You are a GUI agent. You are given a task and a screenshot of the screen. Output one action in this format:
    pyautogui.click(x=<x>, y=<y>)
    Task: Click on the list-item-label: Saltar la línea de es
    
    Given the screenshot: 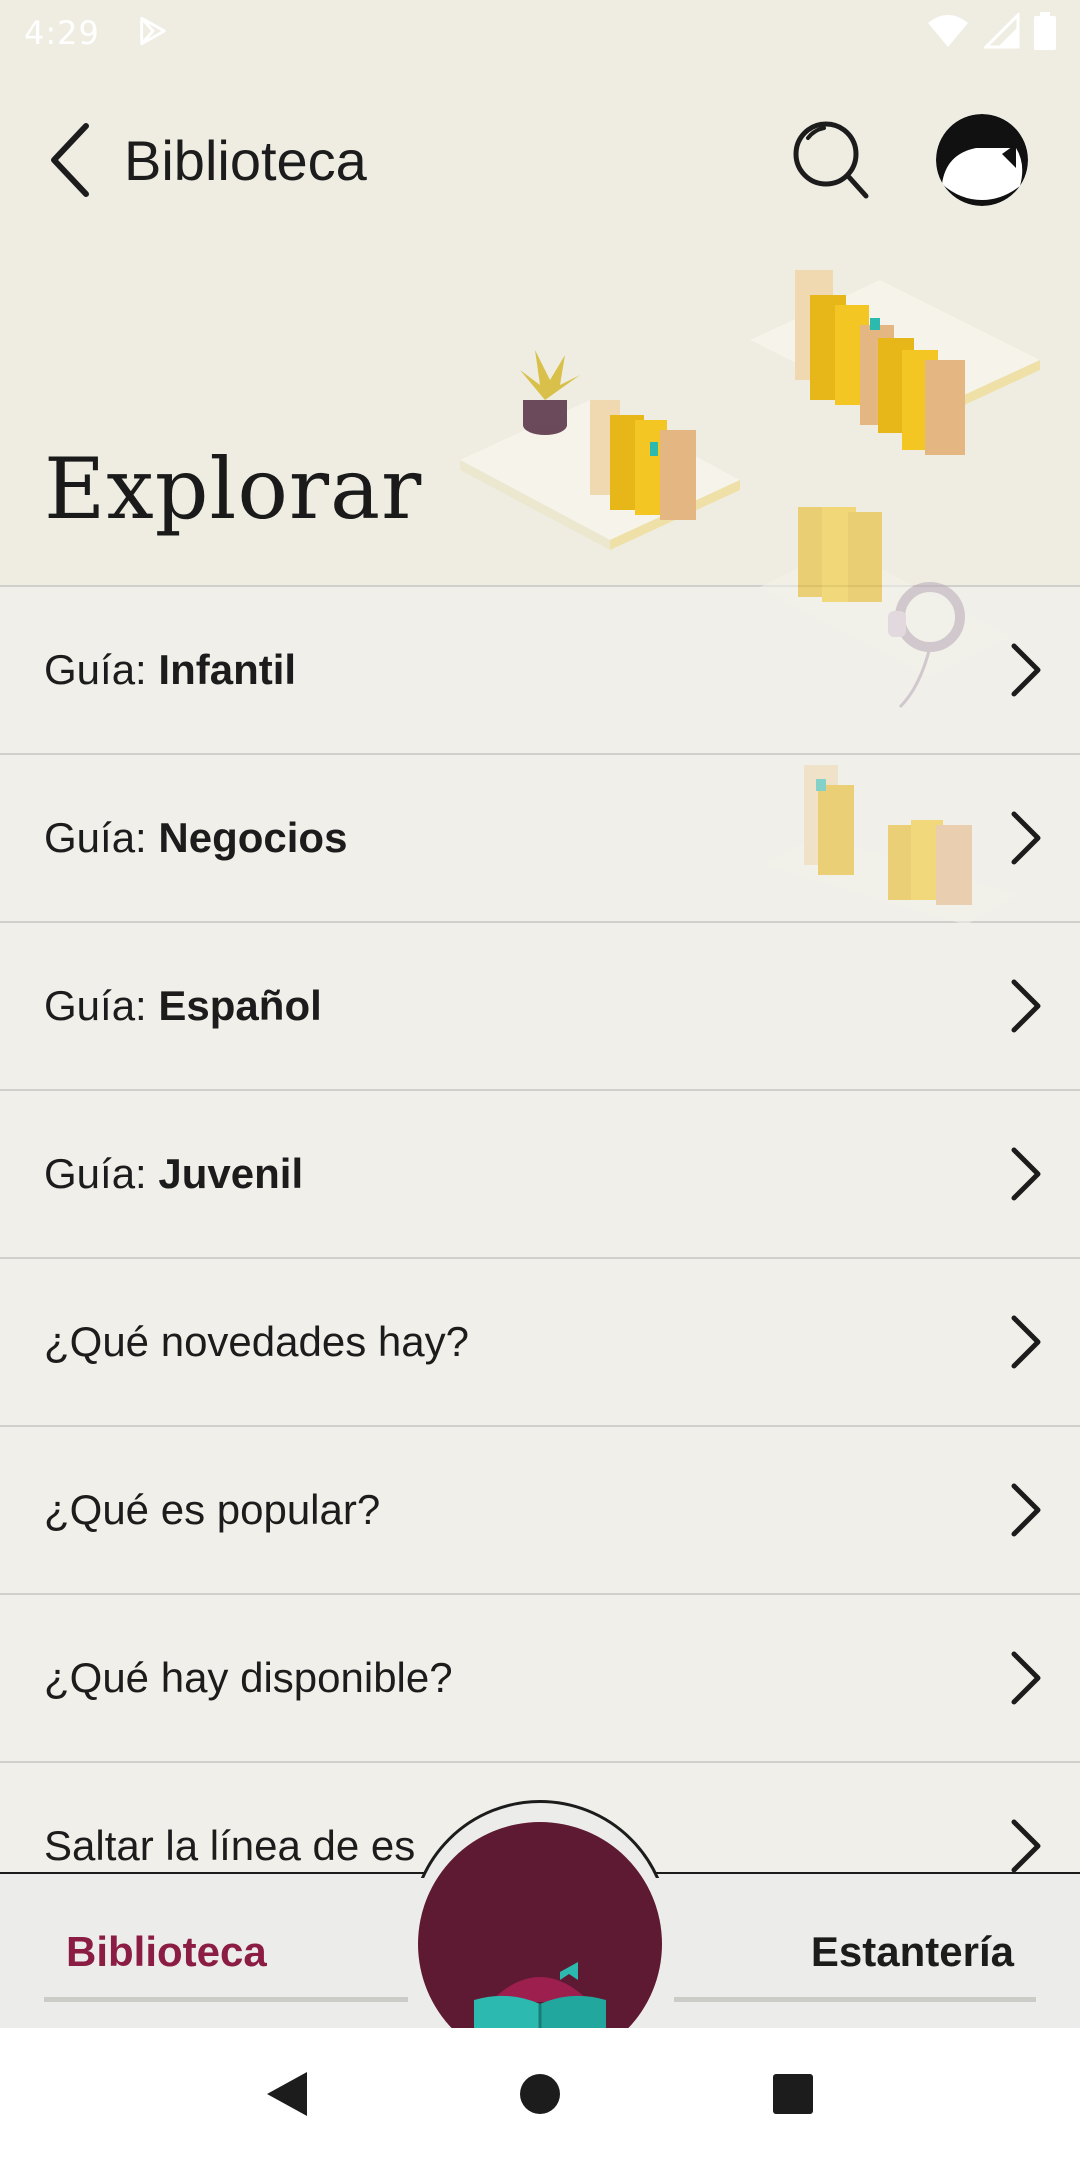 What is the action you would take?
    pyautogui.click(x=230, y=1845)
    